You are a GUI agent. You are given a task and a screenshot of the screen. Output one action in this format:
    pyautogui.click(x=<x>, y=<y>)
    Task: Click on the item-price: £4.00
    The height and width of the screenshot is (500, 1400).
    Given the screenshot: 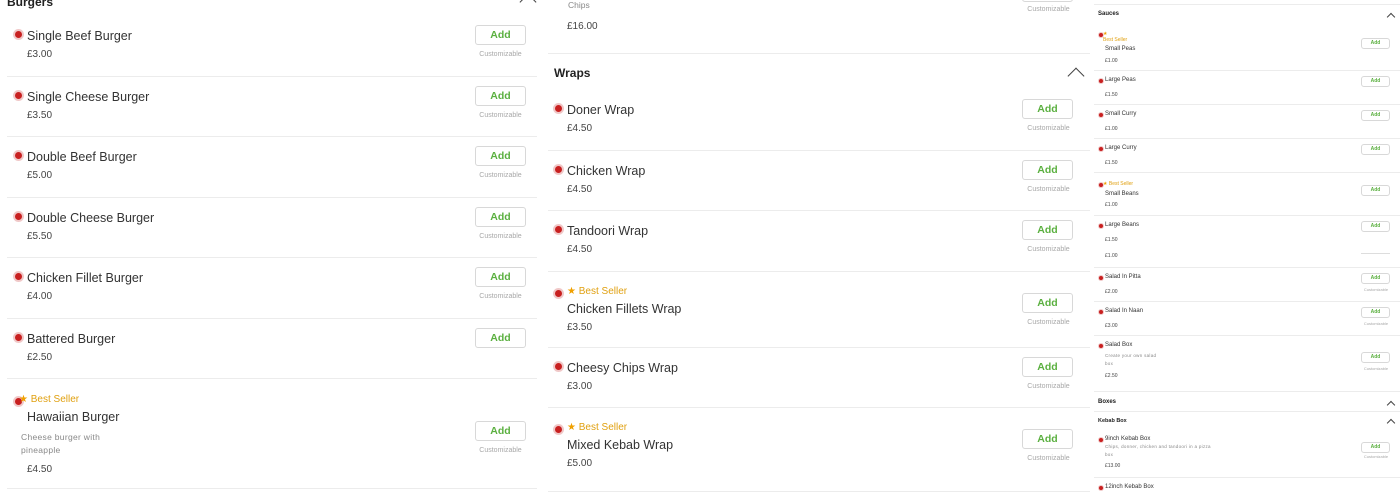 What is the action you would take?
    pyautogui.click(x=40, y=296)
    